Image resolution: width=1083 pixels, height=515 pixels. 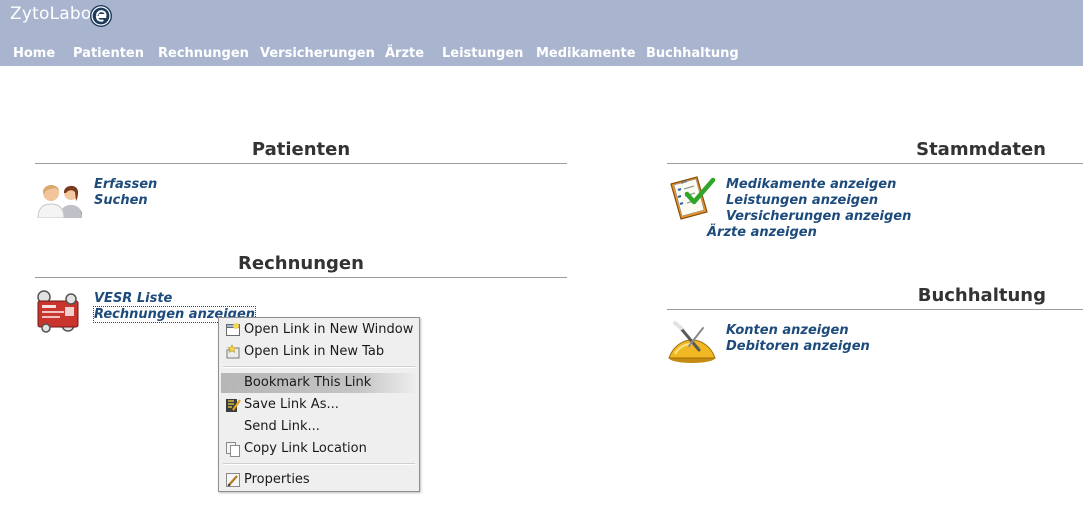 I want to click on nav-buchhaltung: Buchhaltung, so click(x=692, y=53).